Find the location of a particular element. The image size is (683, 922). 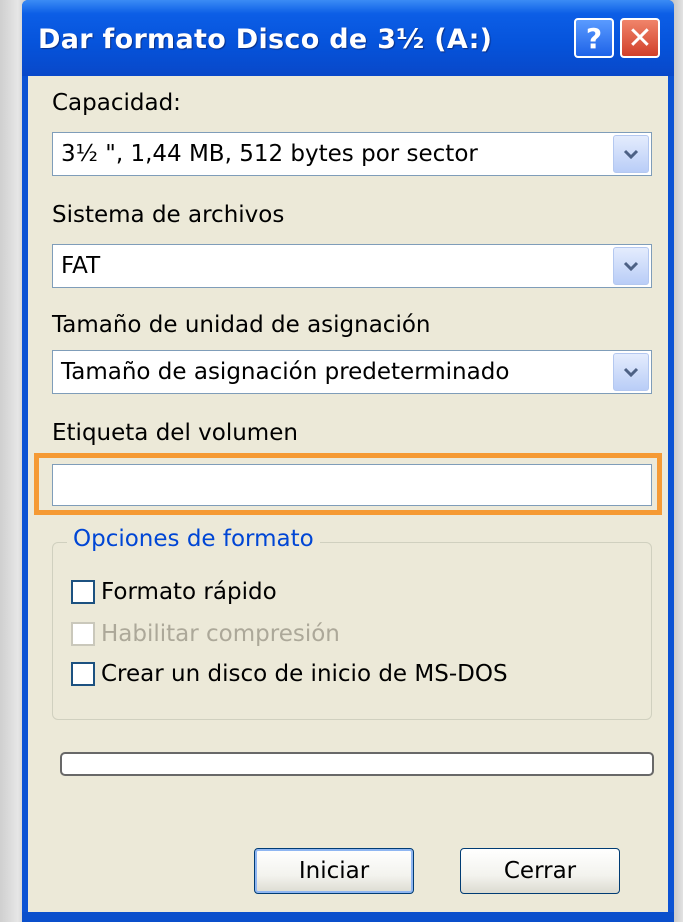

quick-format-option: Formato rápido is located at coordinates (174, 592).